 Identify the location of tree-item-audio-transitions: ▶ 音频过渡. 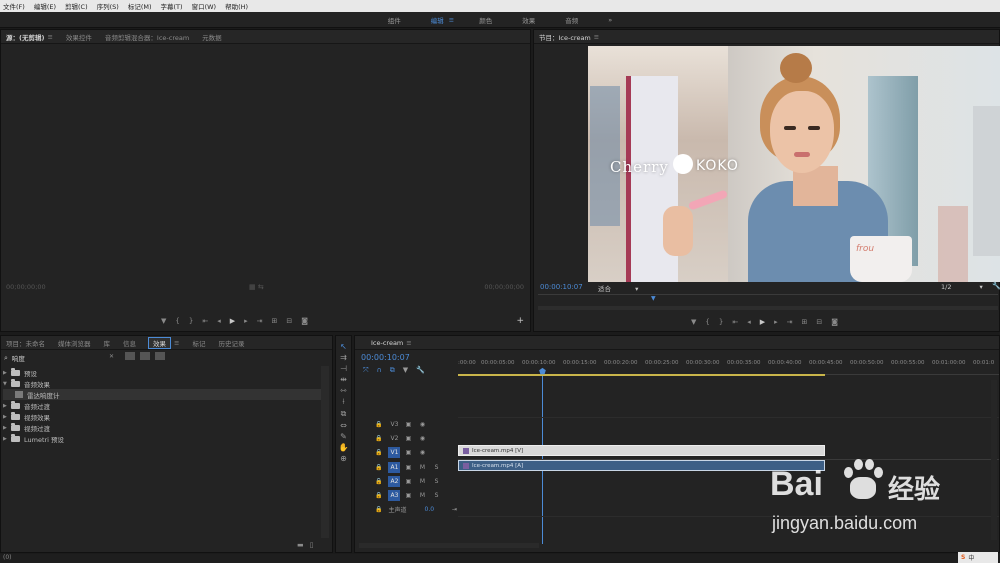
(162, 405).